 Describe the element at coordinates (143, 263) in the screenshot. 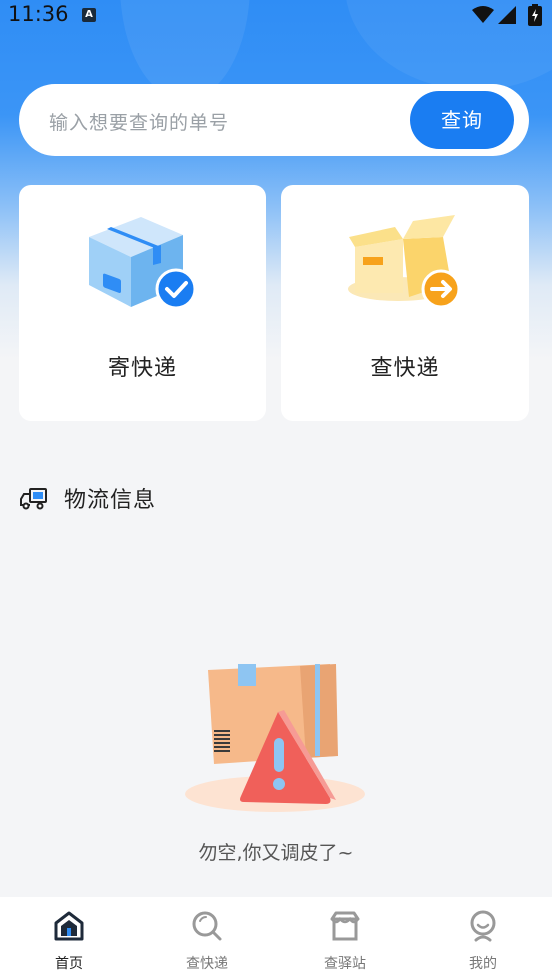

I see `box-check-icon` at that location.